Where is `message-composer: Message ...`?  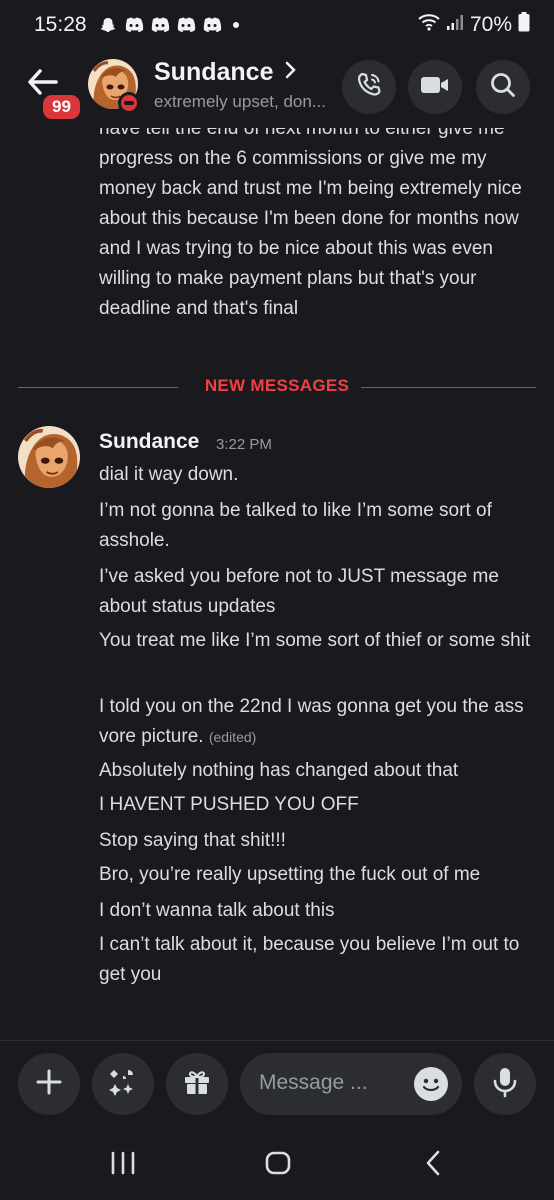 message-composer: Message ... is located at coordinates (277, 1085).